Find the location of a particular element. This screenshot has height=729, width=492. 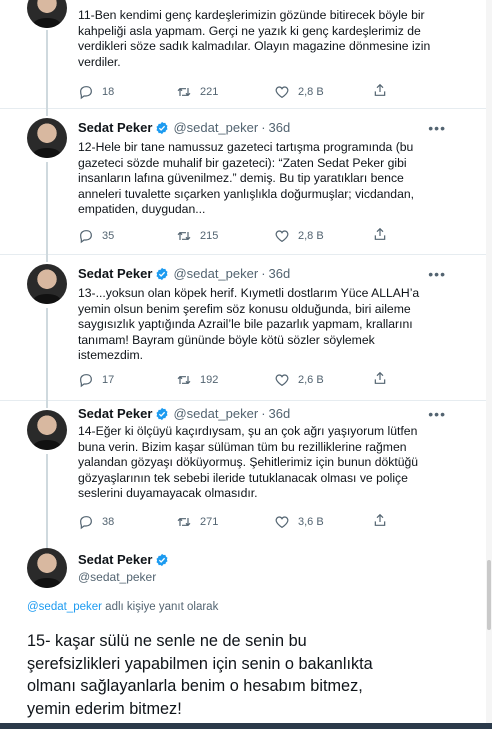

main-tweet-author: Sedat Peker is located at coordinates (125, 559).